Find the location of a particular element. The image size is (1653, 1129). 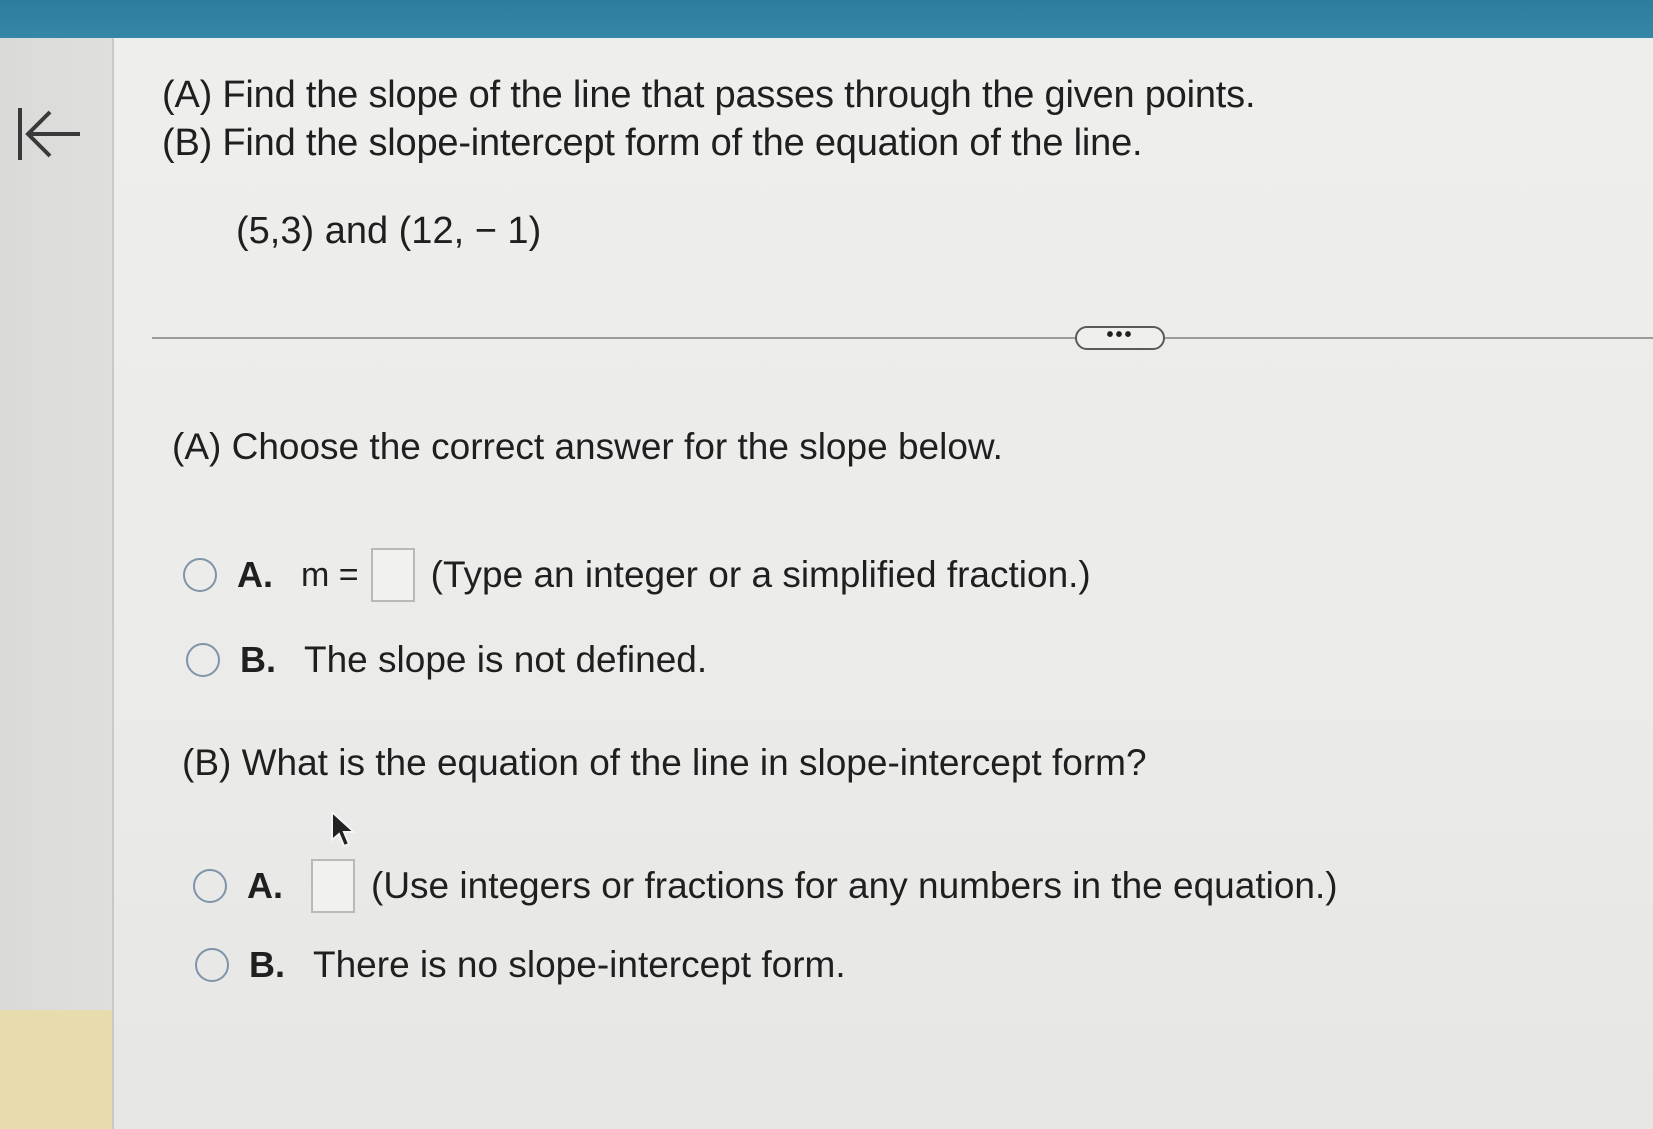

back-to-start-icon is located at coordinates (49, 134).